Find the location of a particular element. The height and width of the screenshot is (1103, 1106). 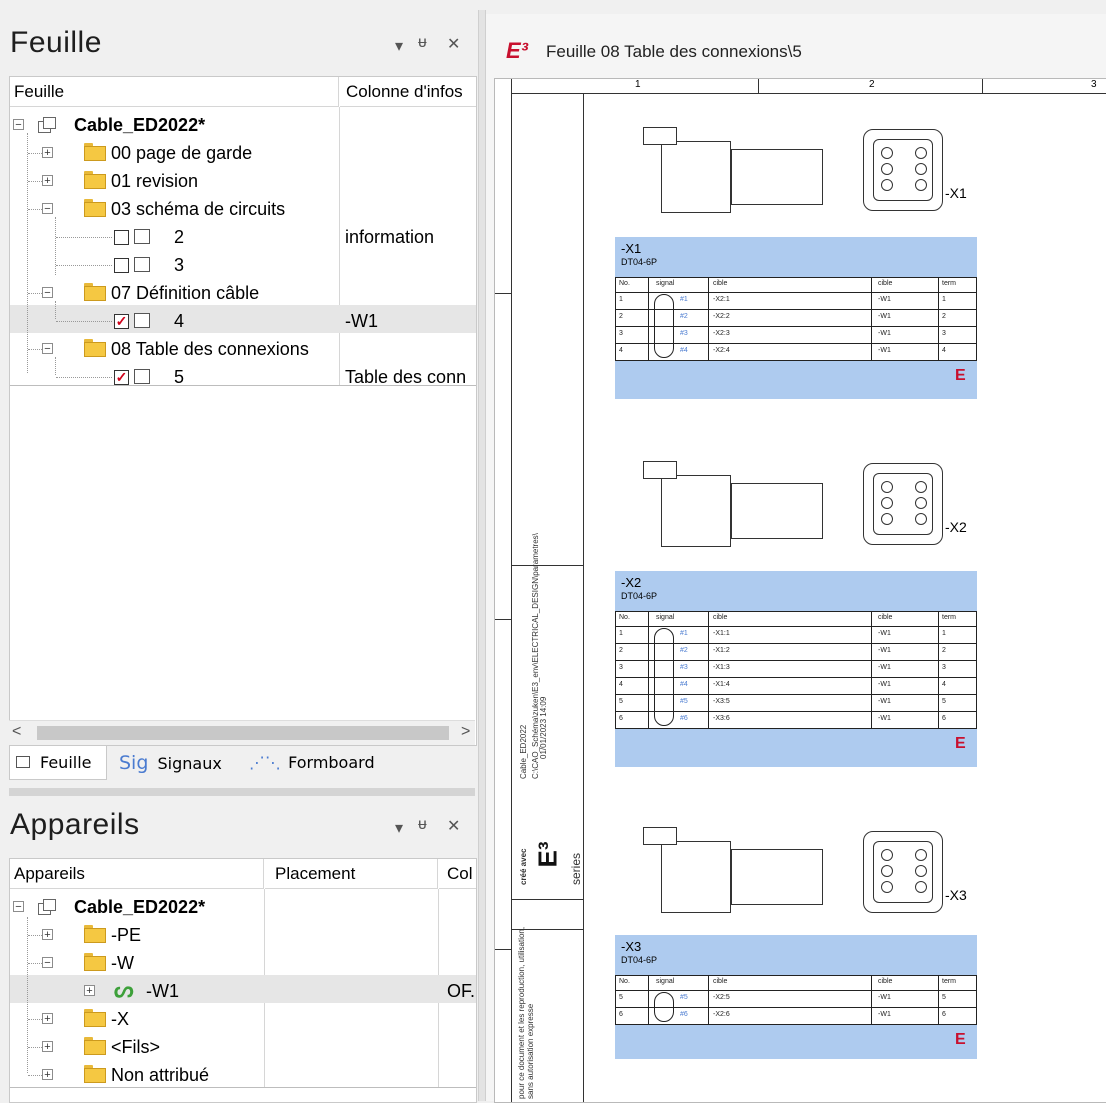

sheet-panel-title: Feuille is located at coordinates (56, 42).